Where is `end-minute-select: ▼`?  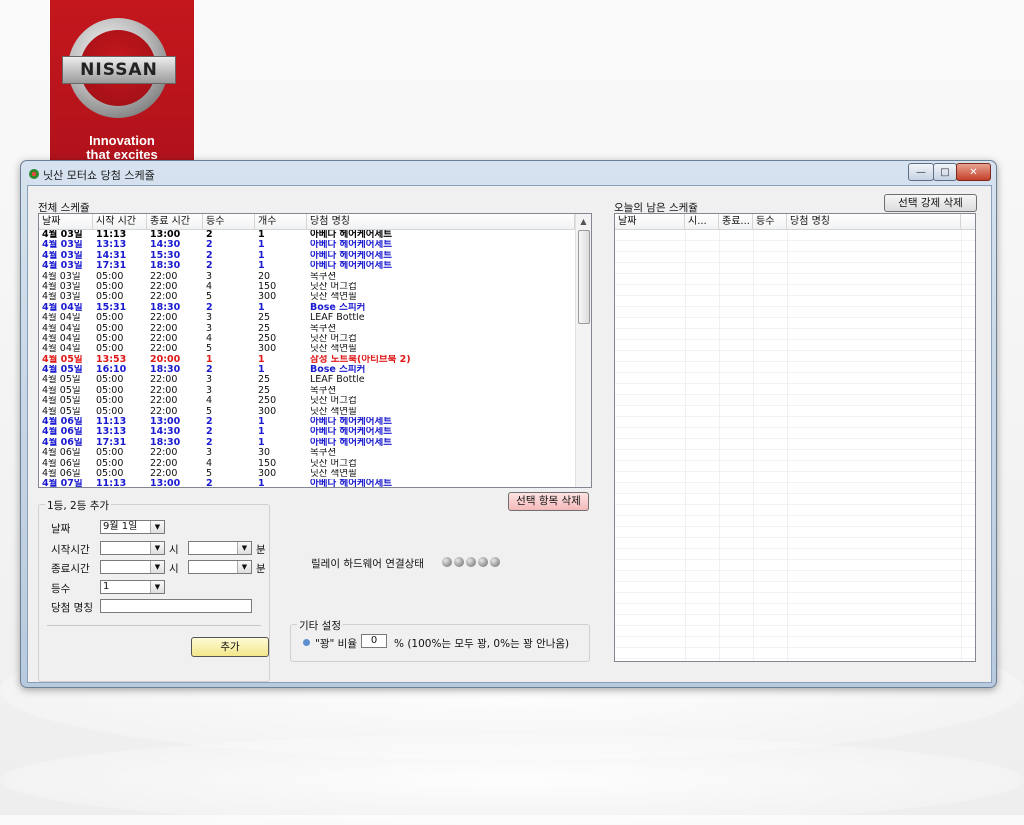
end-minute-select: ▼ is located at coordinates (220, 567).